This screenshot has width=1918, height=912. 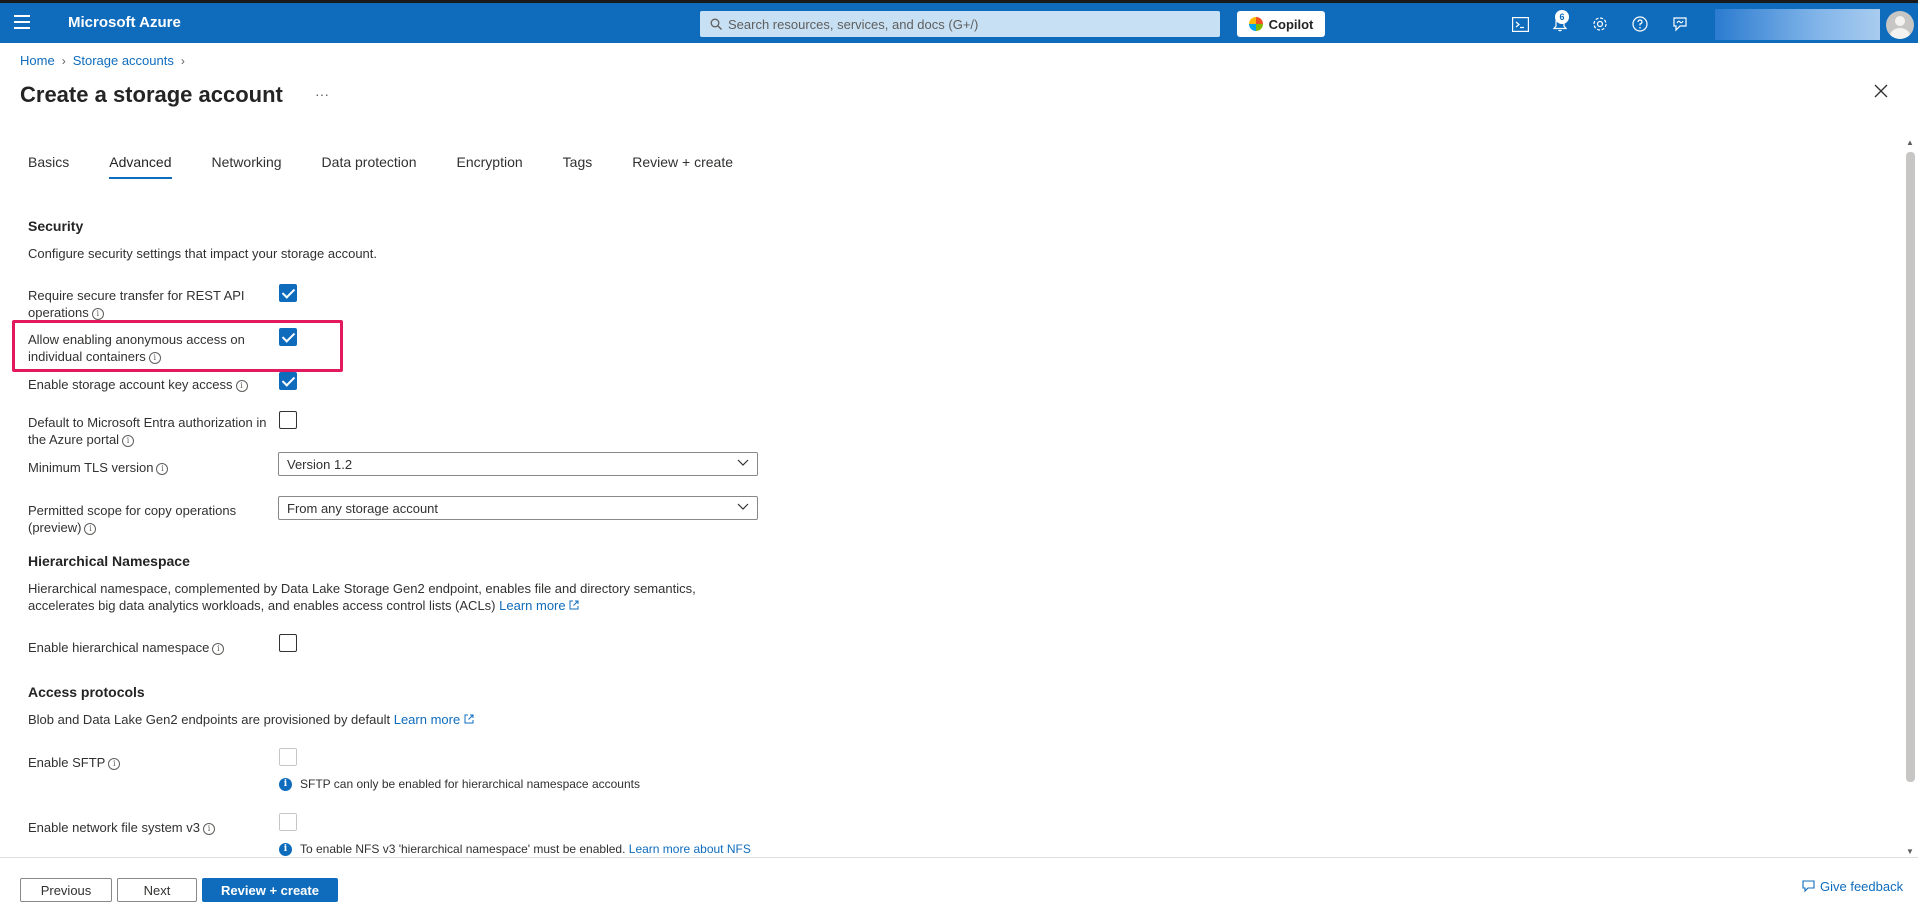 What do you see at coordinates (1680, 24) in the screenshot?
I see `feedback-icon` at bounding box center [1680, 24].